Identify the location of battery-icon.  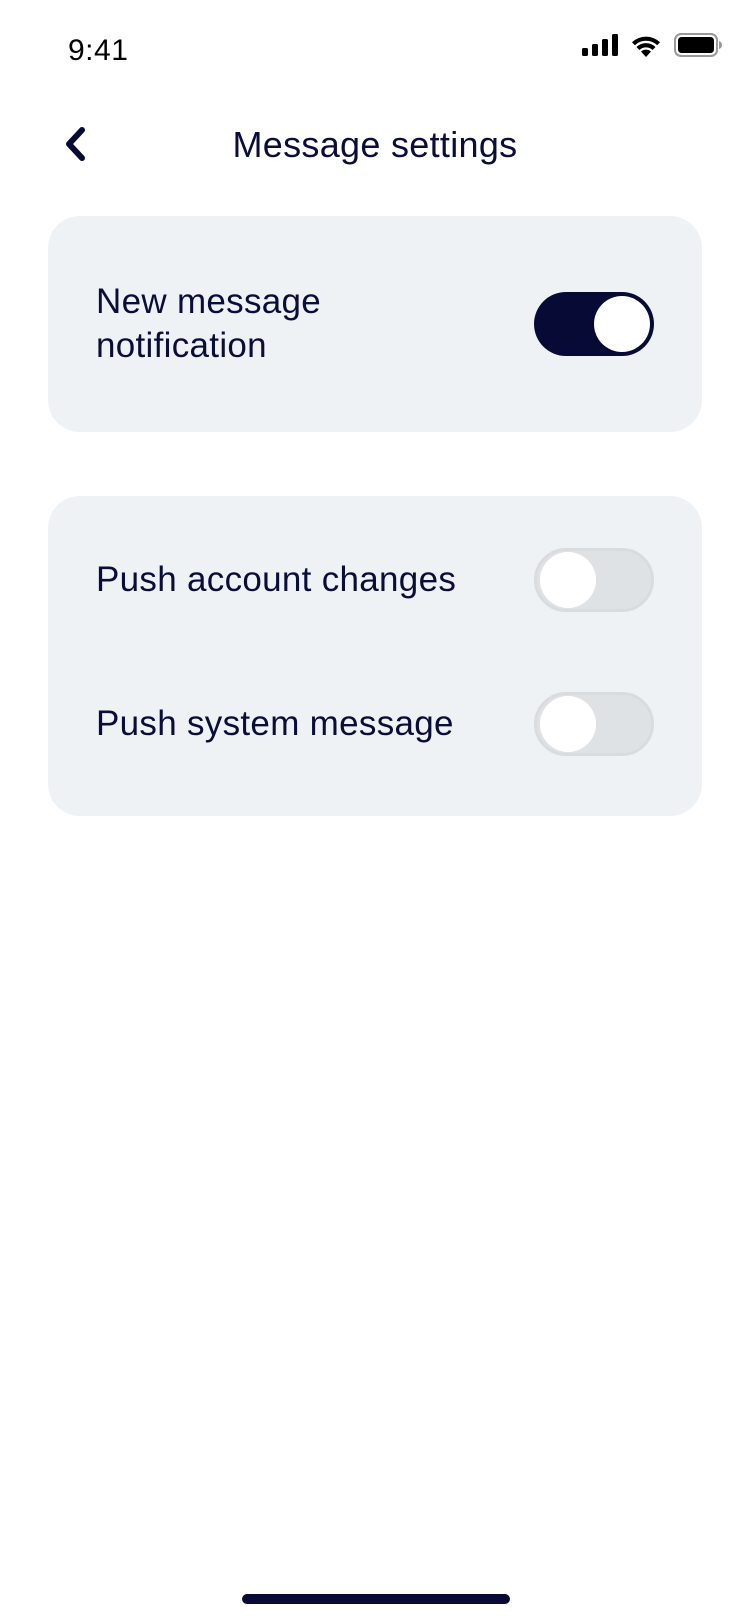
(698, 47).